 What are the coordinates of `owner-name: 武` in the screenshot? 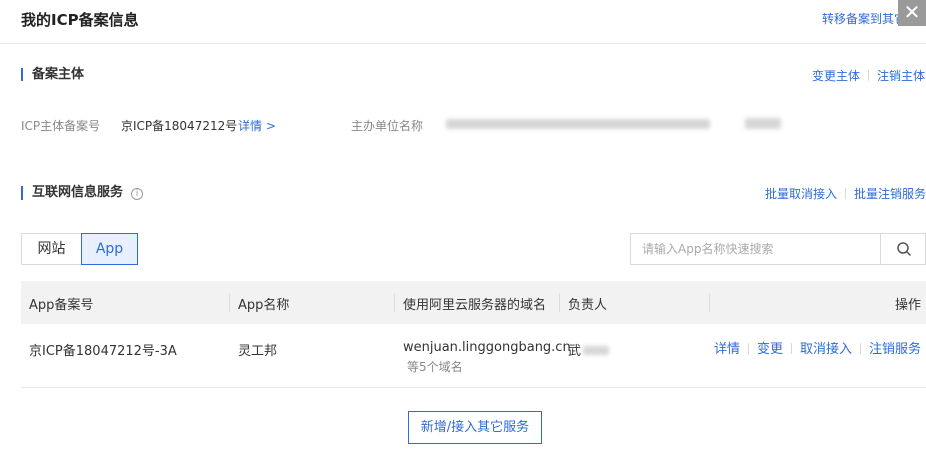 It's located at (589, 349).